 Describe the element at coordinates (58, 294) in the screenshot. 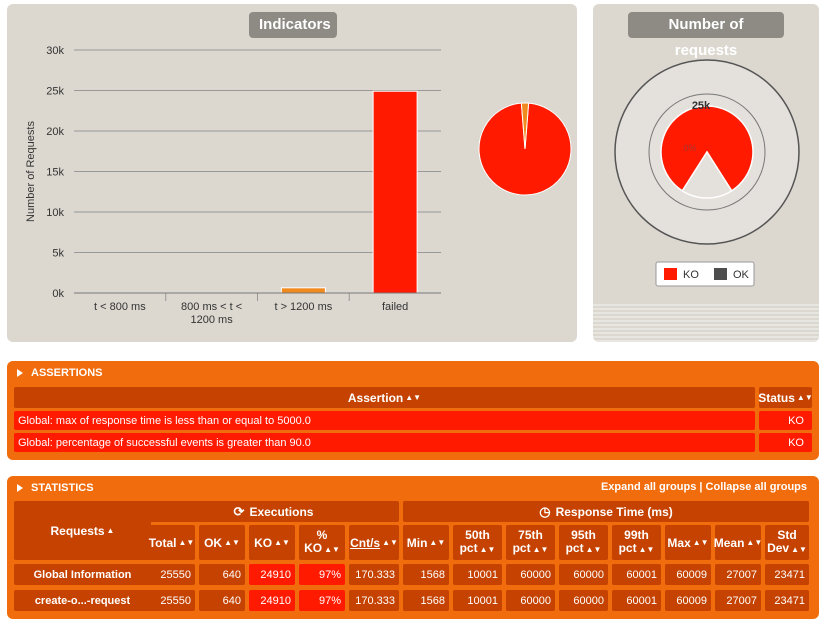

I see `y-tick-label: 0k` at that location.